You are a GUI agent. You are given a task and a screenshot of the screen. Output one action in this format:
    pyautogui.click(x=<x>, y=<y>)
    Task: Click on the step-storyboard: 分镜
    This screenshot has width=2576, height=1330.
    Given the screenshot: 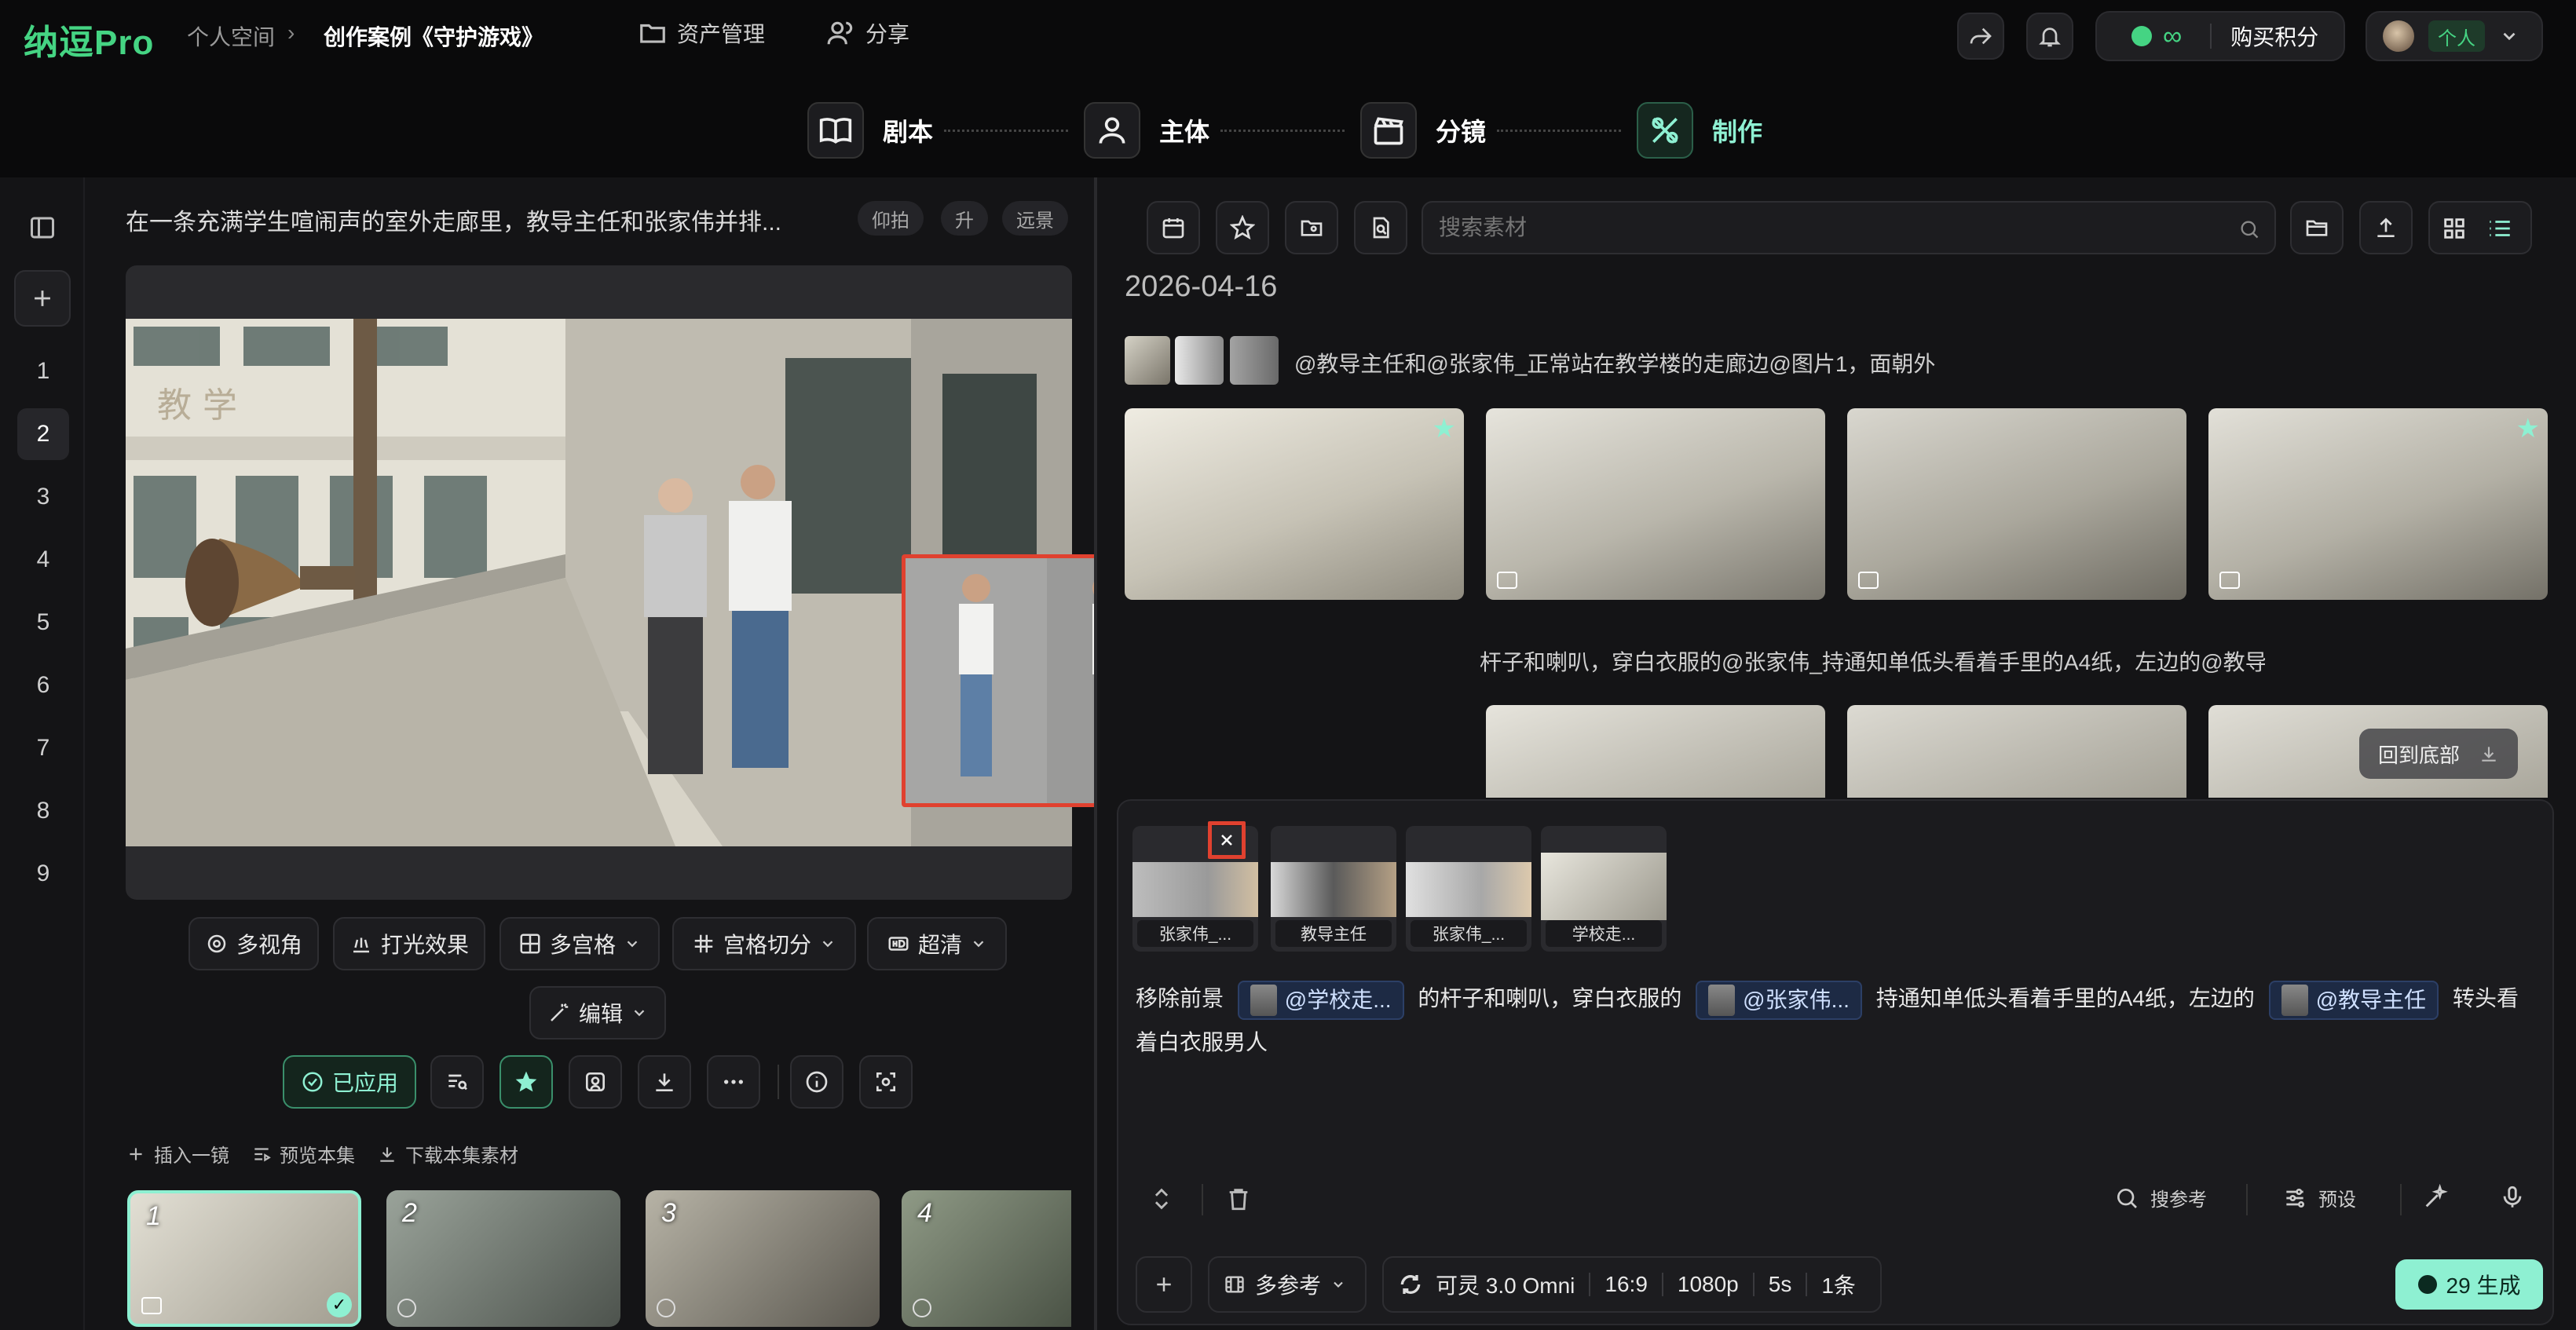 What is the action you would take?
    pyautogui.click(x=1423, y=130)
    